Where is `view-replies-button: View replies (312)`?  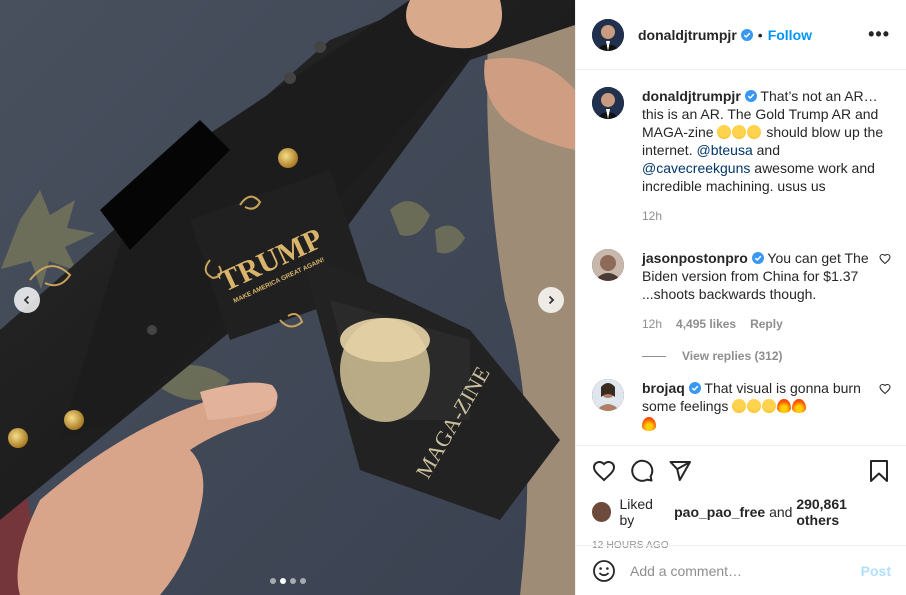
view-replies-button: View replies (312) is located at coordinates (766, 356).